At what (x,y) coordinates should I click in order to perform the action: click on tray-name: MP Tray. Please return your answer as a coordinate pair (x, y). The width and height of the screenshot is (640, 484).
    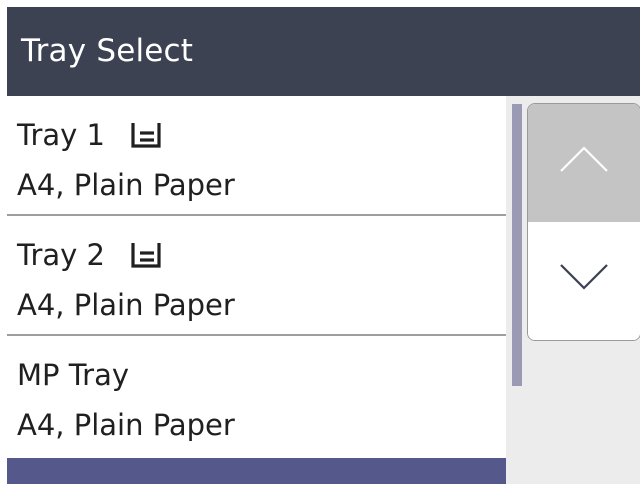
    Looking at the image, I should click on (73, 375).